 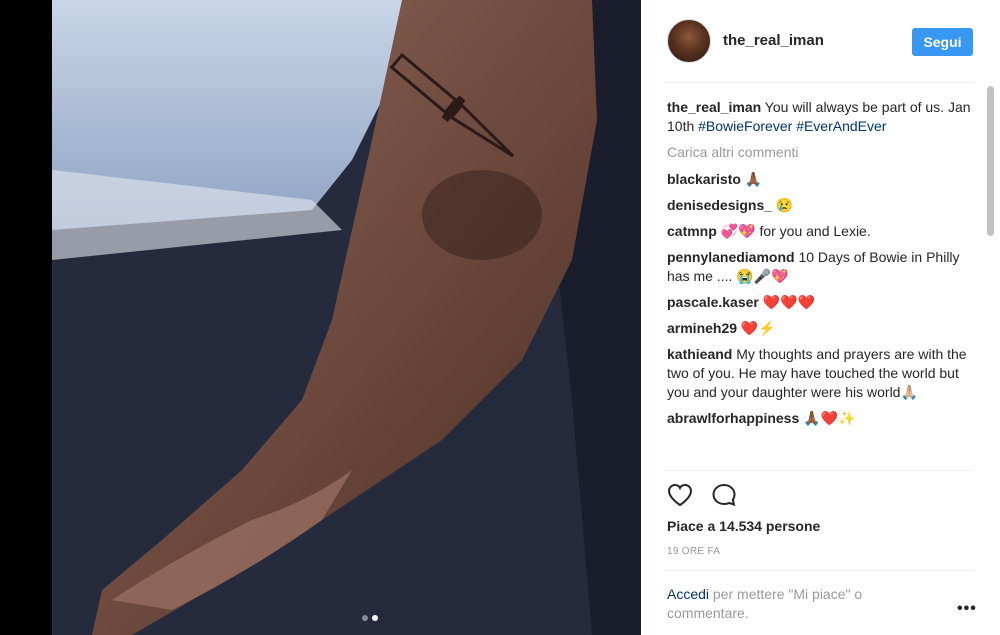 What do you see at coordinates (704, 179) in the screenshot?
I see `comment-username: blackaristo` at bounding box center [704, 179].